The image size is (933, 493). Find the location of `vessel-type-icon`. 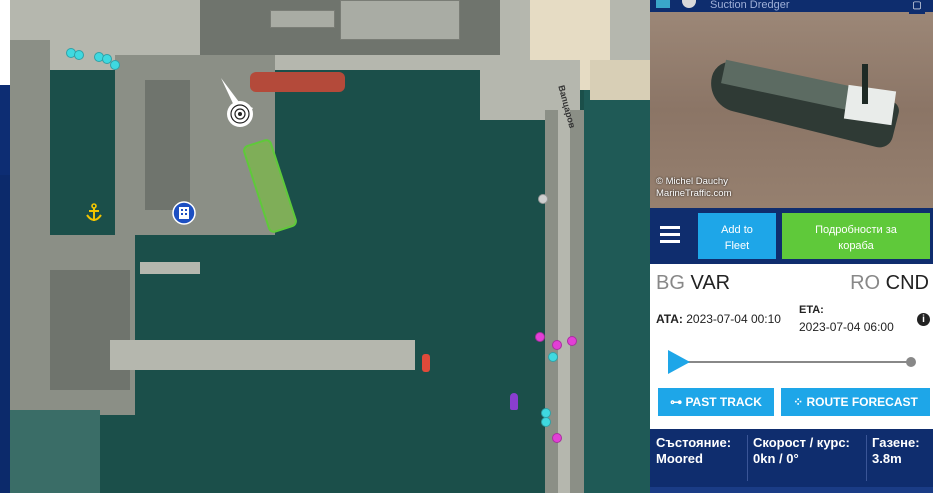

vessel-type-icon is located at coordinates (689, 4).